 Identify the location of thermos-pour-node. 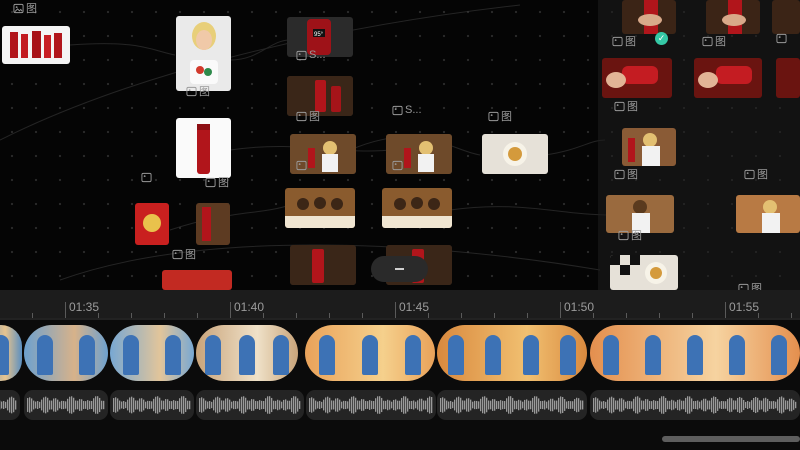
(323, 265).